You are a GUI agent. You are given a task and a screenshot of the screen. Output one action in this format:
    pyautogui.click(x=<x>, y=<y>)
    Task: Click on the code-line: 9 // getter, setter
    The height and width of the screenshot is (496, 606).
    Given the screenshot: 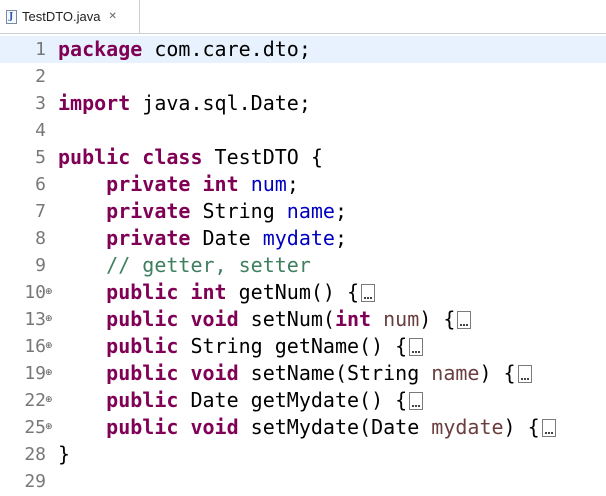 What is the action you would take?
    pyautogui.click(x=303, y=265)
    